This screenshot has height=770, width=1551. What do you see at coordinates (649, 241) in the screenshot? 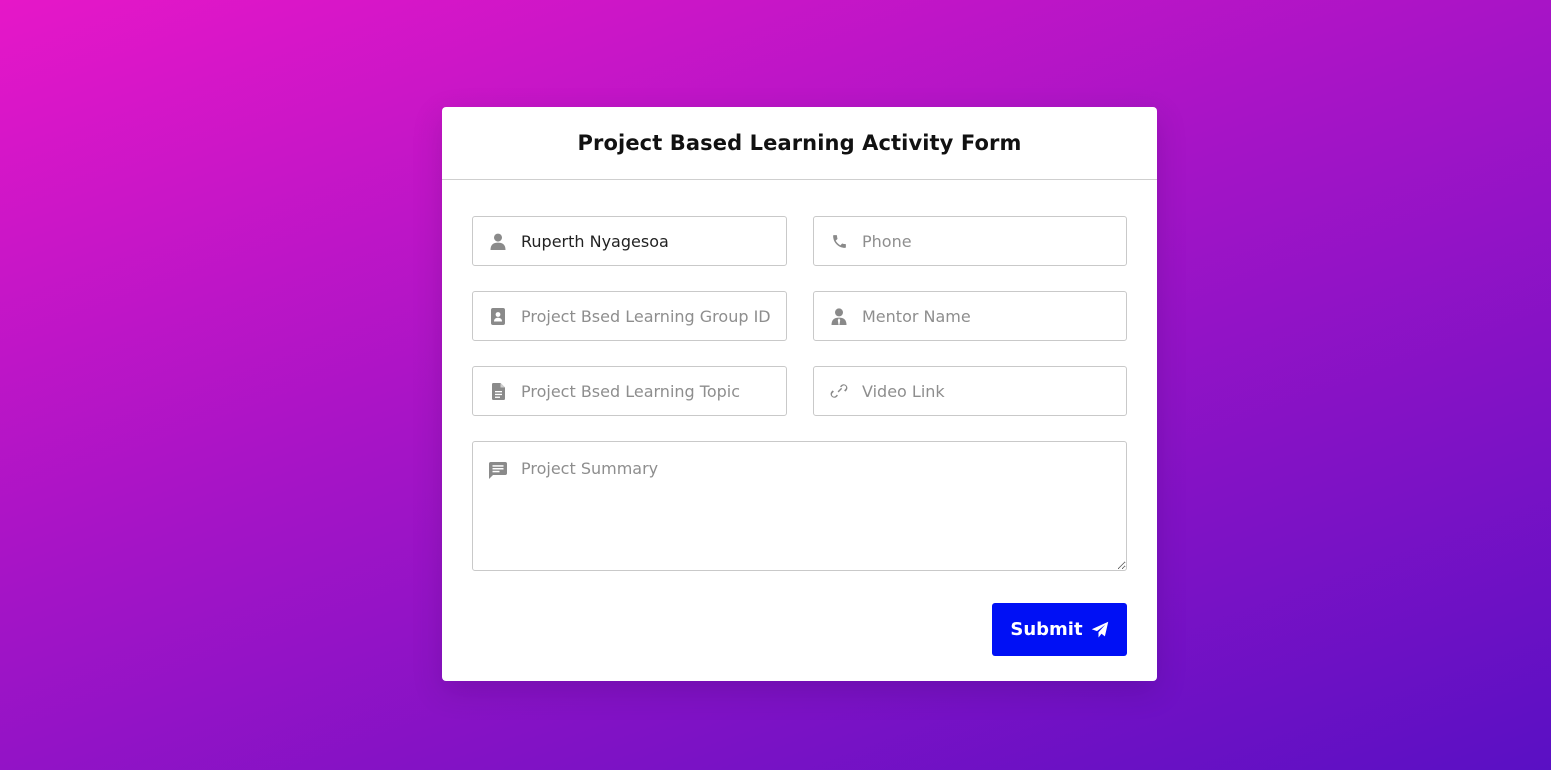
I see `name-input` at bounding box center [649, 241].